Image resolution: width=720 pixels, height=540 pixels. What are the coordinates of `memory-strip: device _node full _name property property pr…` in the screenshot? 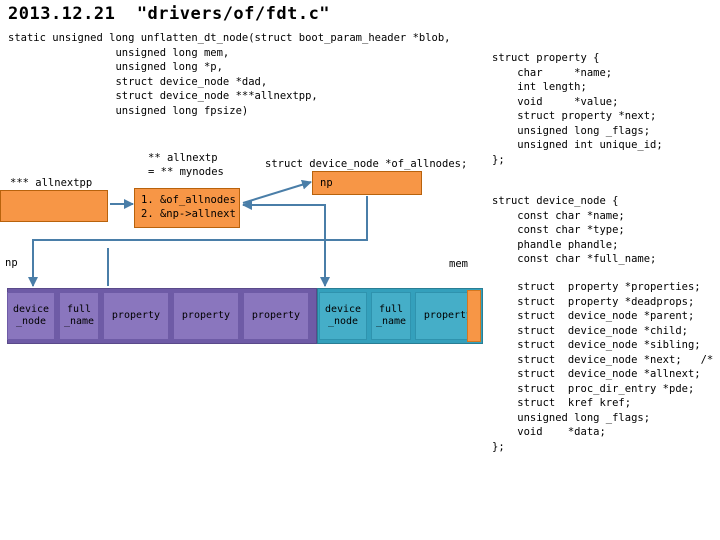 It's located at (245, 316).